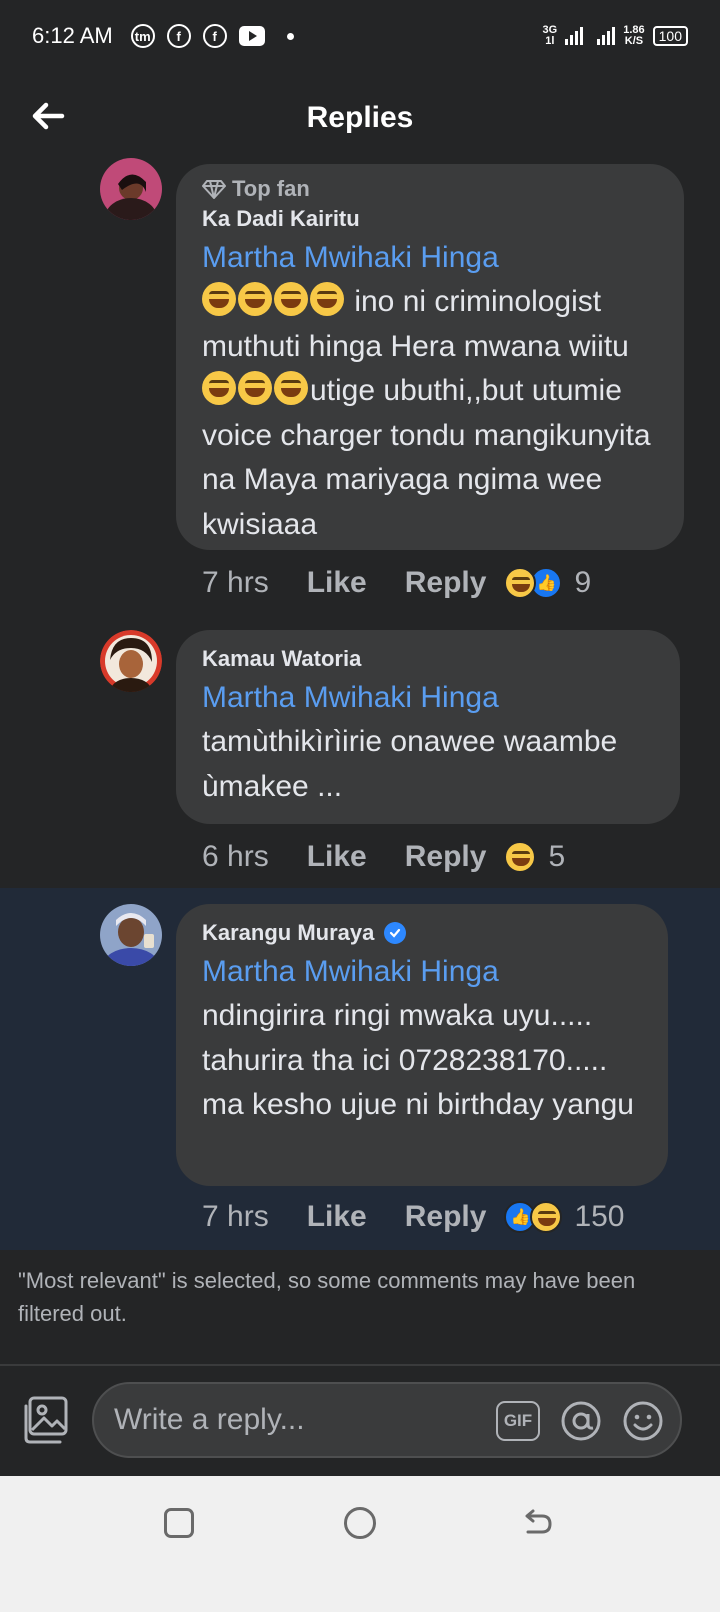  I want to click on comment-author: Karangu Muraya, so click(422, 933).